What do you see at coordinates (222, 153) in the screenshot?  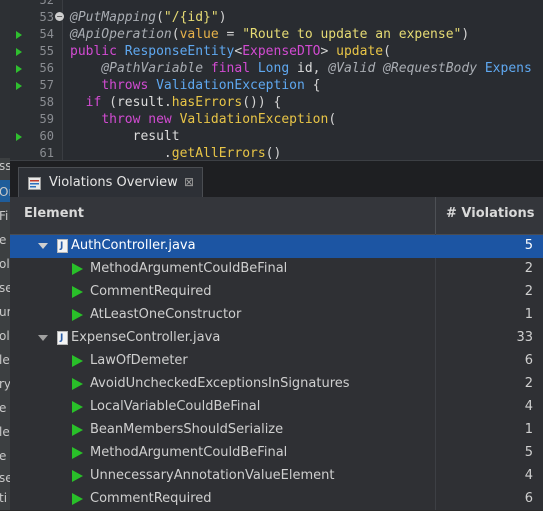 I see `code-text: .getAllErrors()` at bounding box center [222, 153].